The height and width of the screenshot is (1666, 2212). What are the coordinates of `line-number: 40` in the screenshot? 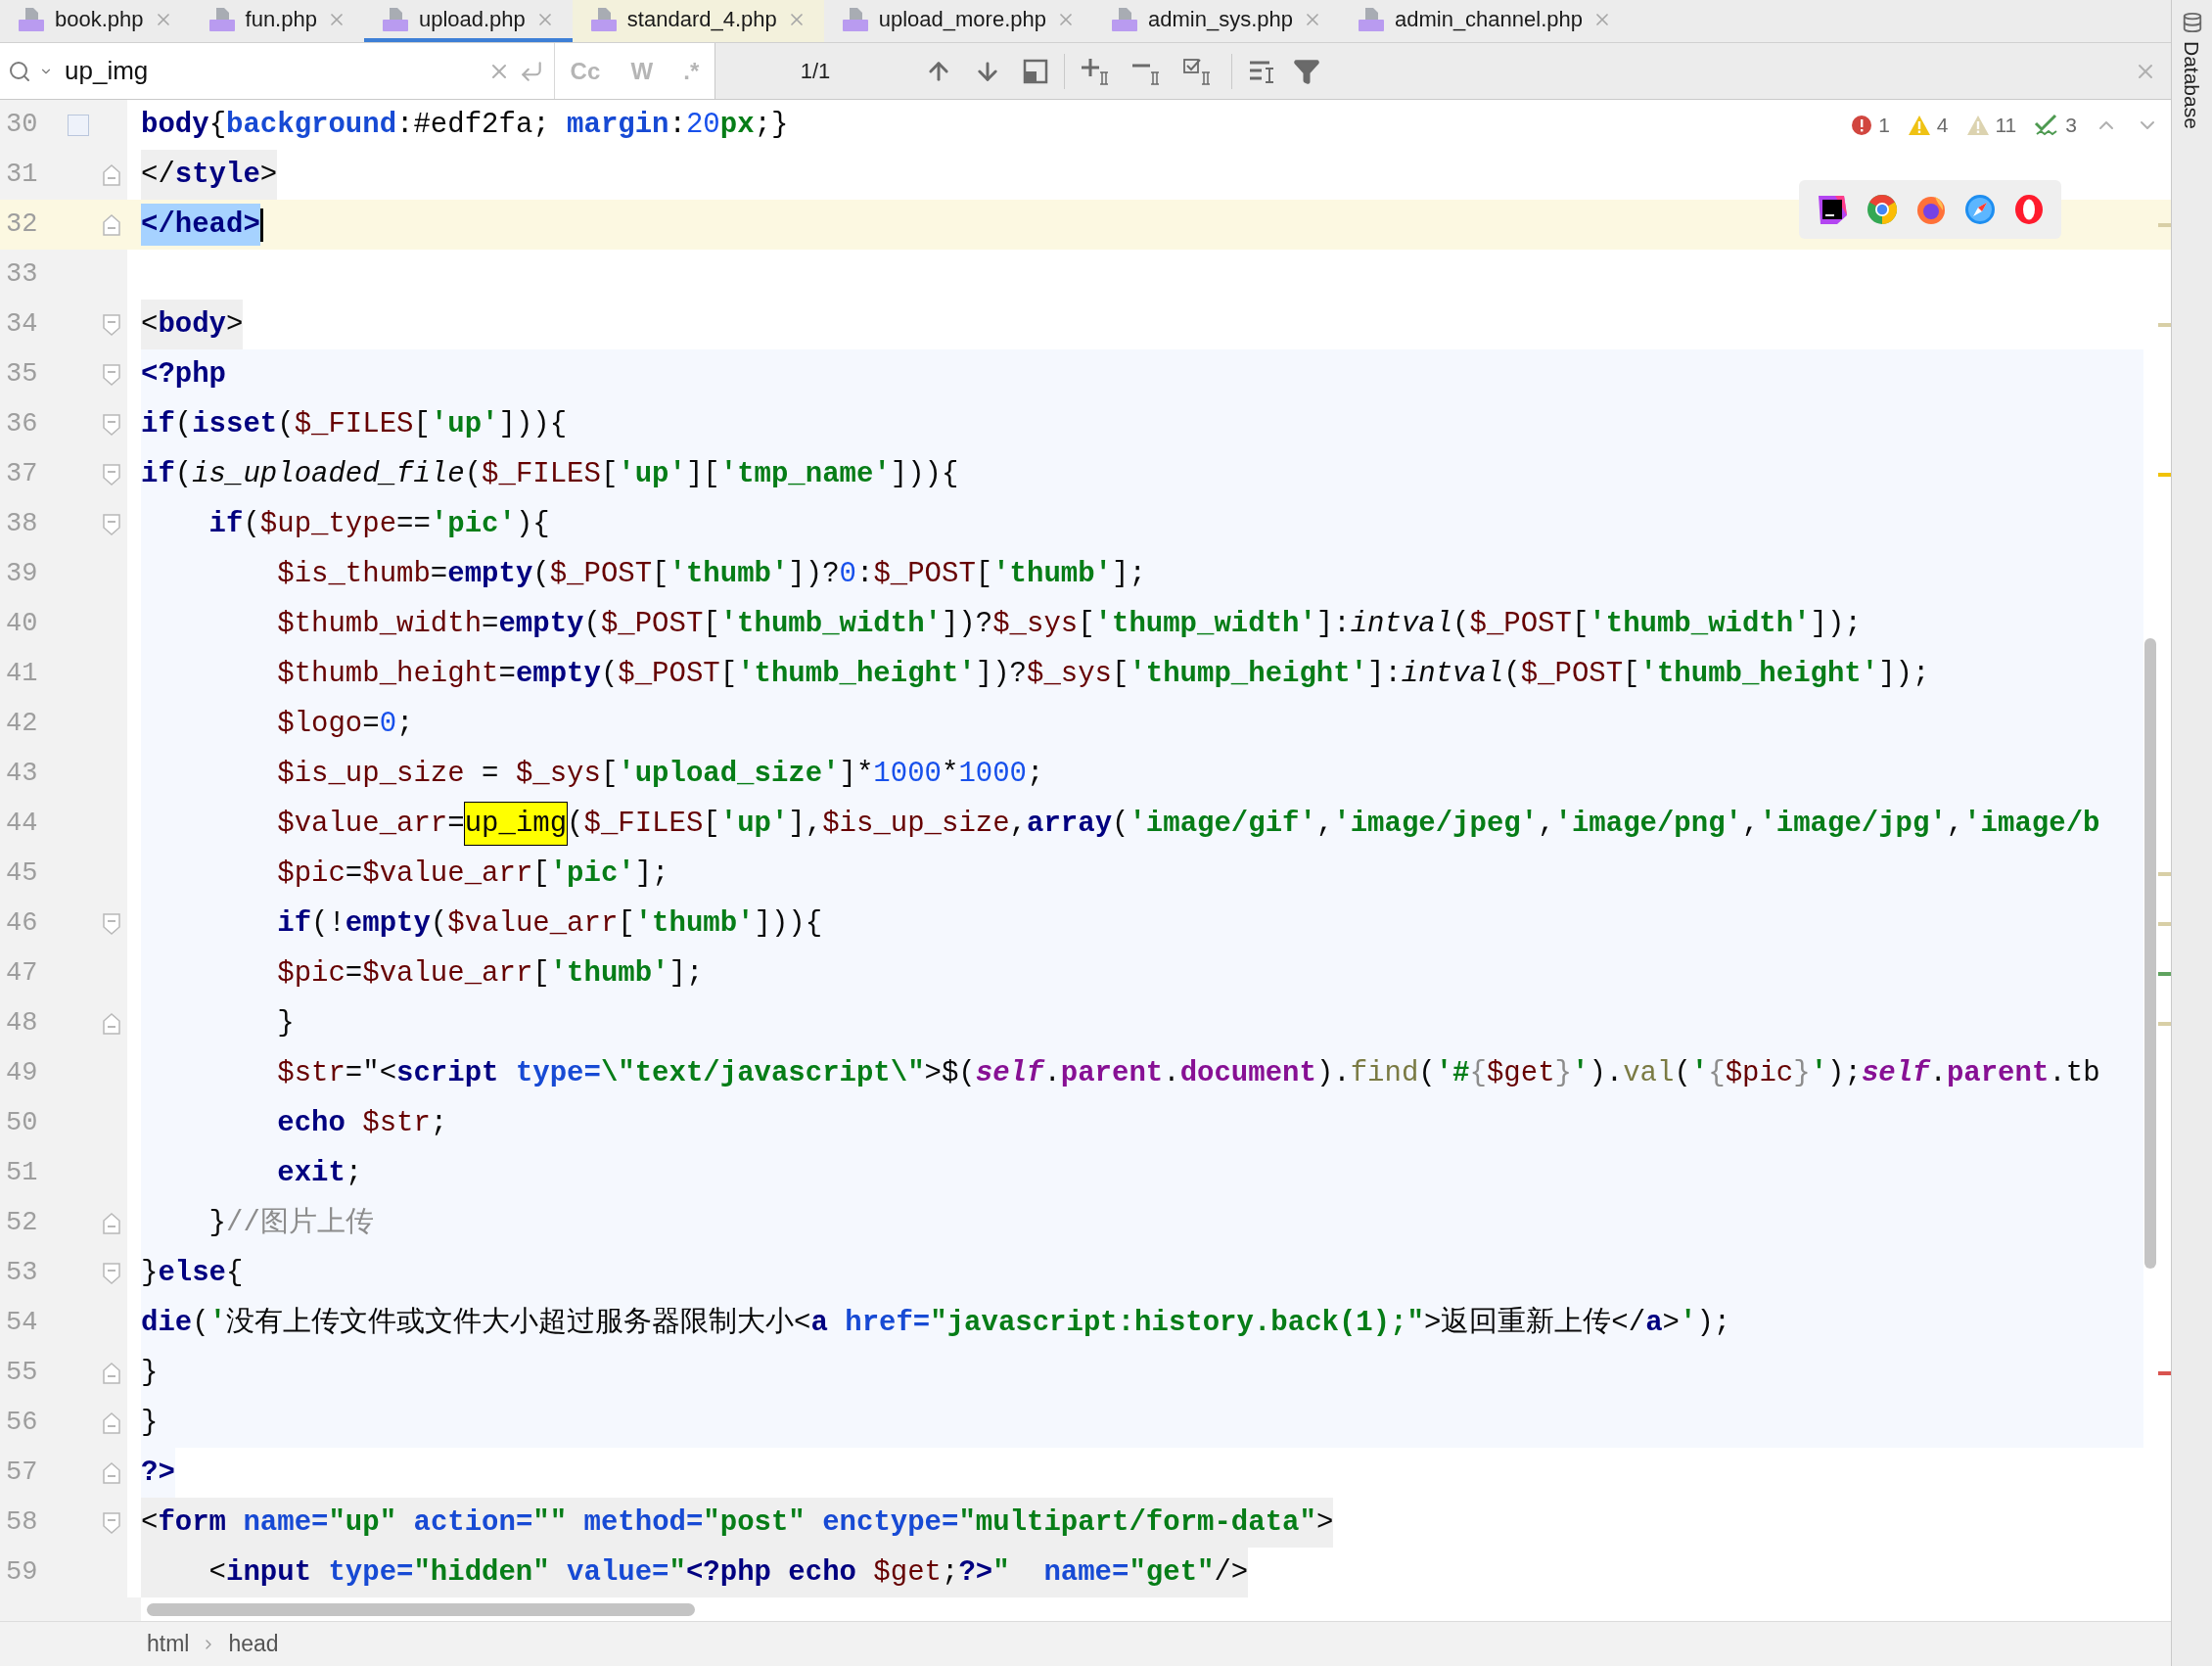 It's located at (22, 625).